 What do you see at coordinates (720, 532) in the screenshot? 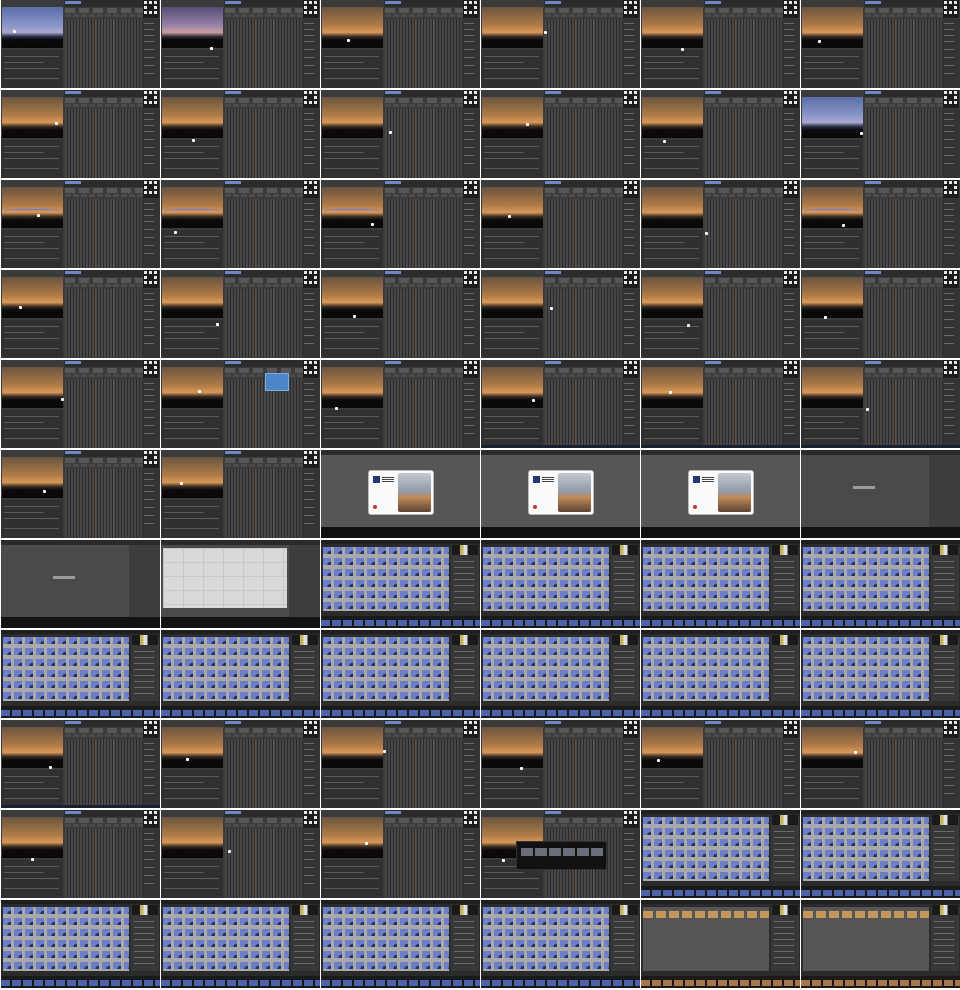
I see `status-bar` at bounding box center [720, 532].